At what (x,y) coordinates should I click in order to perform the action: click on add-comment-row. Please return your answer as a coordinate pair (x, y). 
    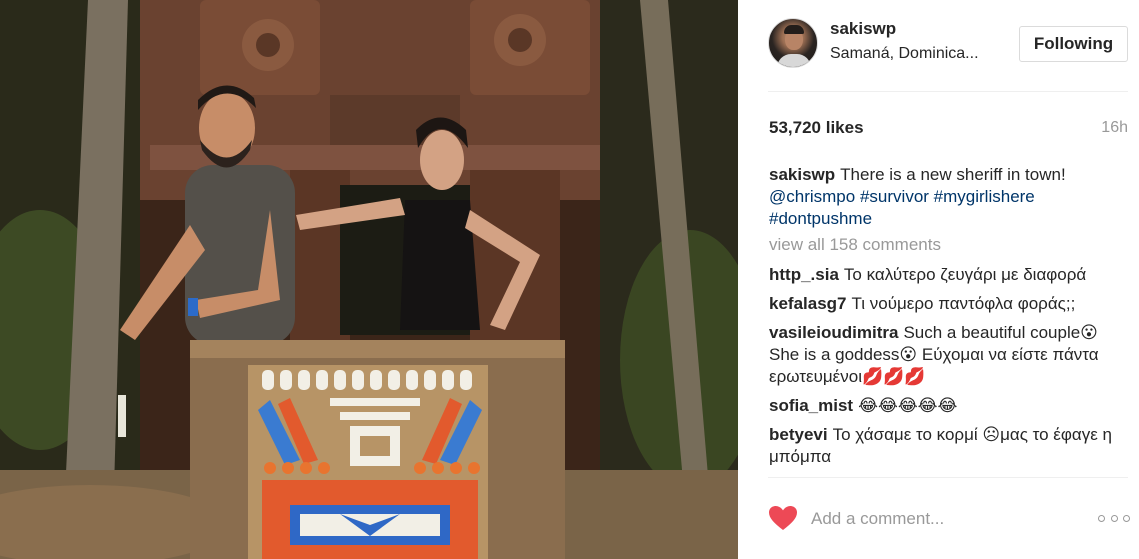
    Looking at the image, I should click on (949, 519).